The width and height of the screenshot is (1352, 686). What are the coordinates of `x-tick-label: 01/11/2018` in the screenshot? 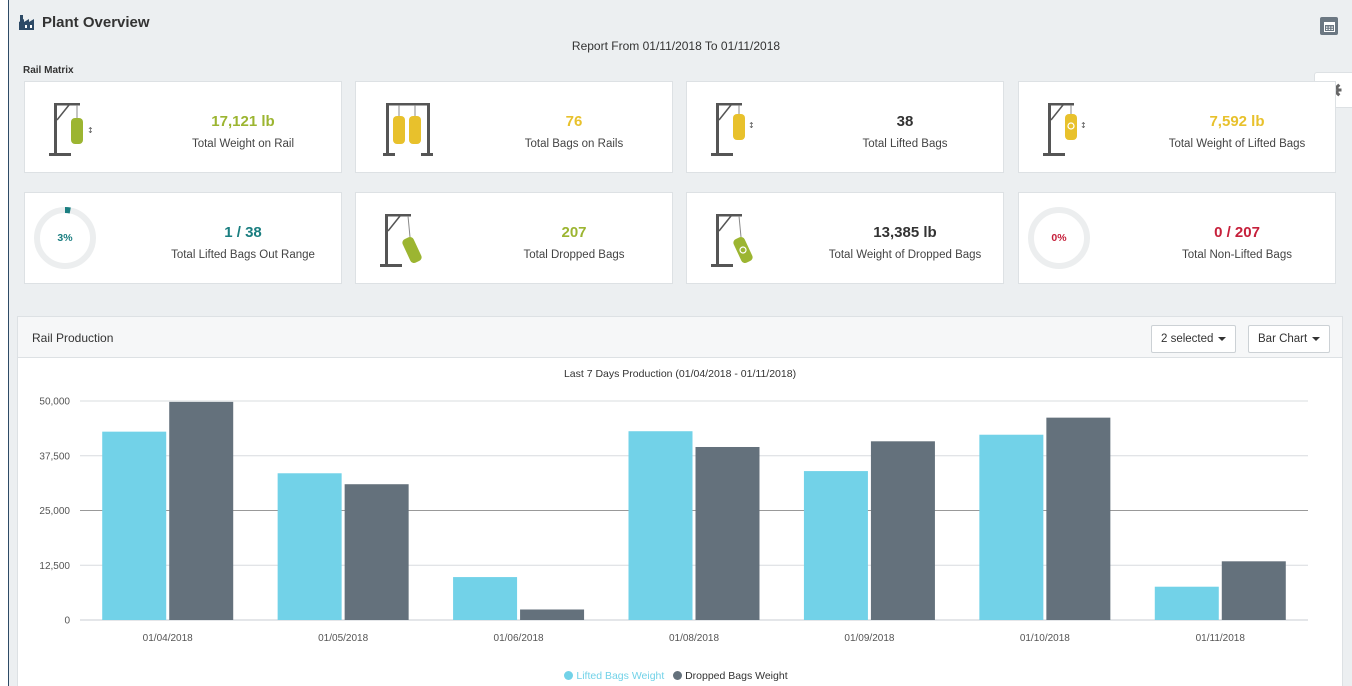 It's located at (1221, 638).